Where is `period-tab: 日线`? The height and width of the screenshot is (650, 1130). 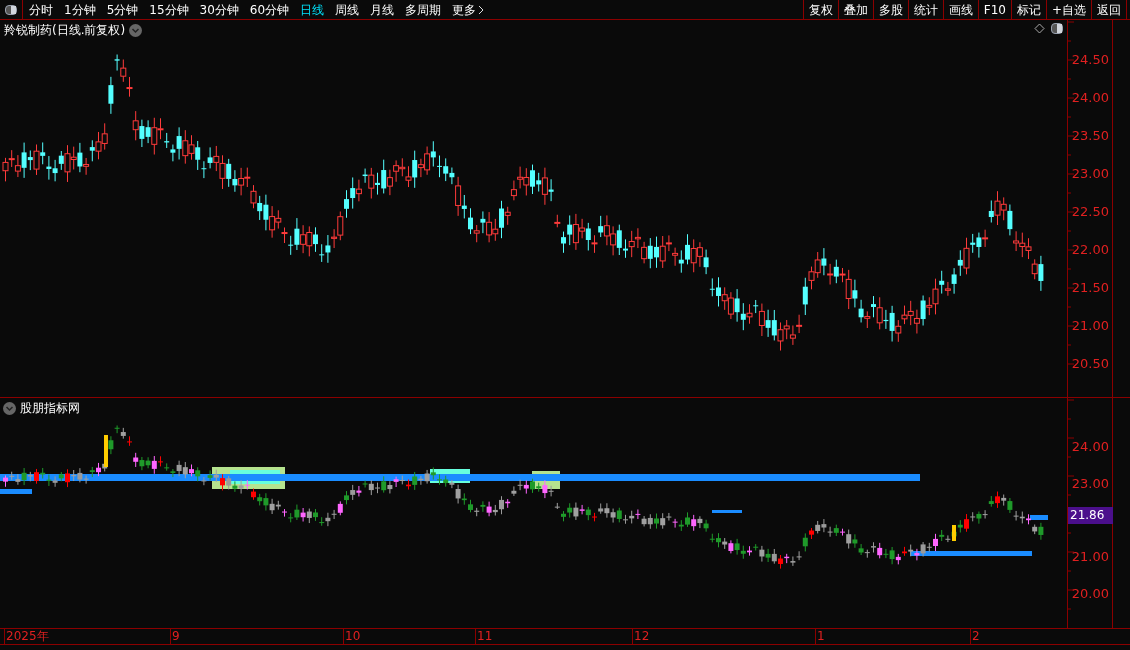 period-tab: 日线 is located at coordinates (312, 9).